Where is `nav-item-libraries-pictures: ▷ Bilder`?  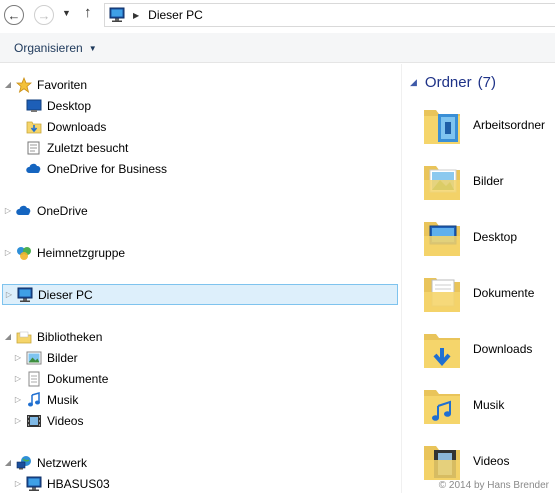
nav-item-libraries-pictures: ▷ Bilder is located at coordinates (200, 358).